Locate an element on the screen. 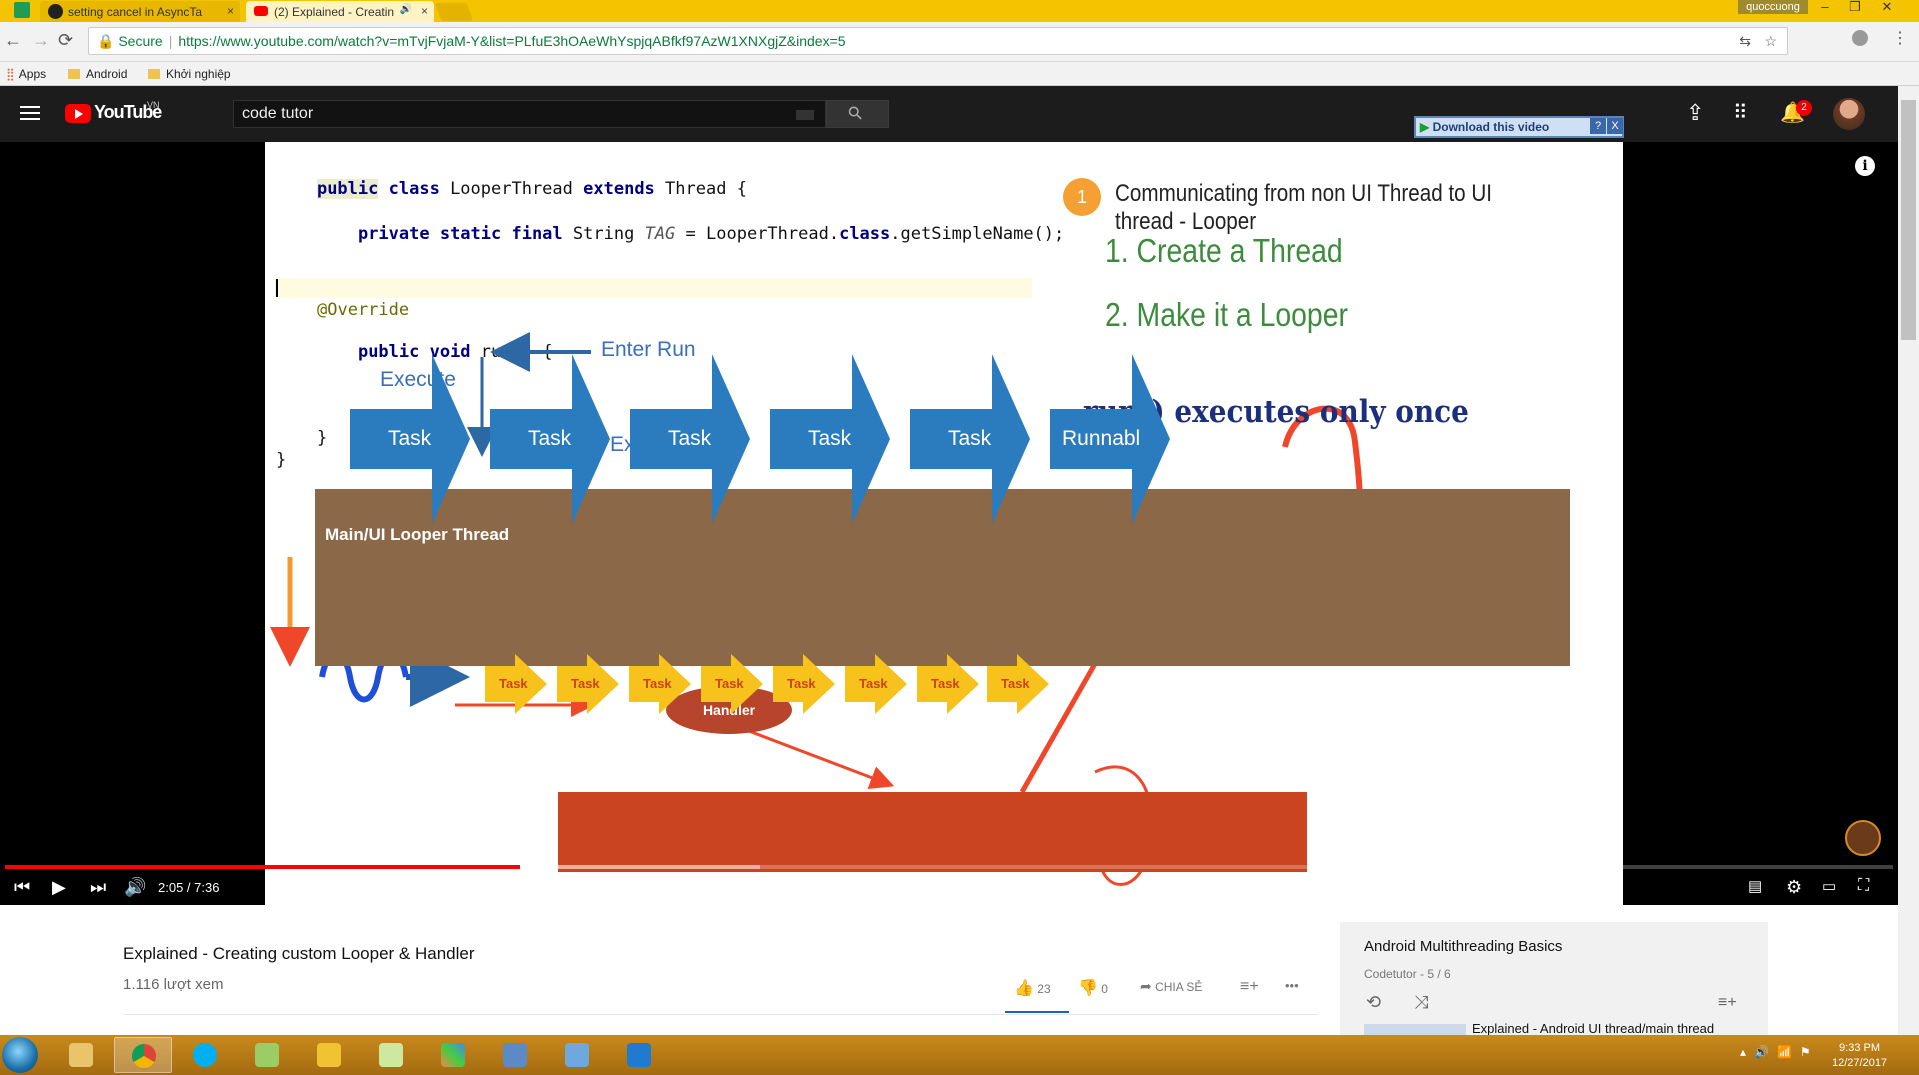 The width and height of the screenshot is (1919, 1075). back-button: ← is located at coordinates (13, 40).